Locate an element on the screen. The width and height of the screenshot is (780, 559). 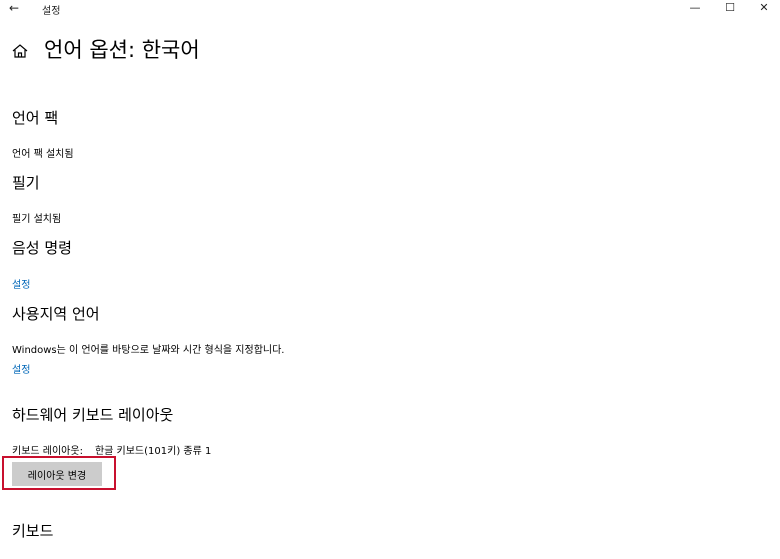
regional-language-heading: 사용지역 언어 is located at coordinates (56, 314).